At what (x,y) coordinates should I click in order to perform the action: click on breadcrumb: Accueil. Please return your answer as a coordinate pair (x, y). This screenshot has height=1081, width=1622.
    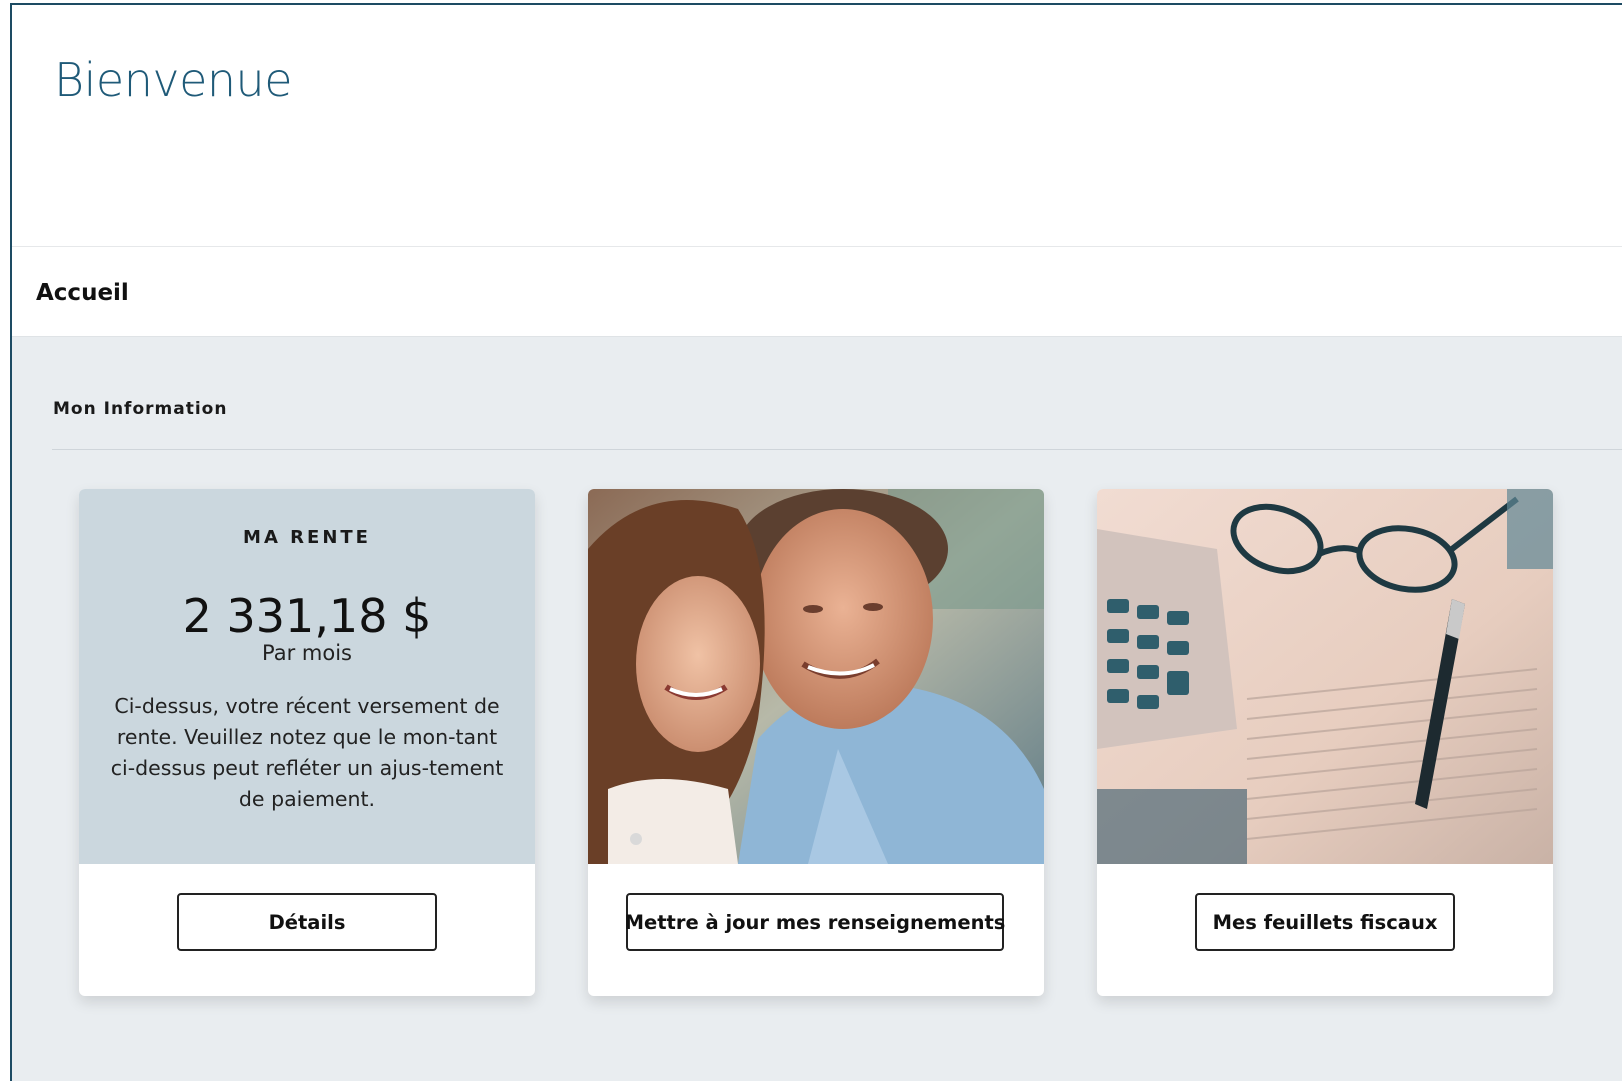
    Looking at the image, I should click on (817, 292).